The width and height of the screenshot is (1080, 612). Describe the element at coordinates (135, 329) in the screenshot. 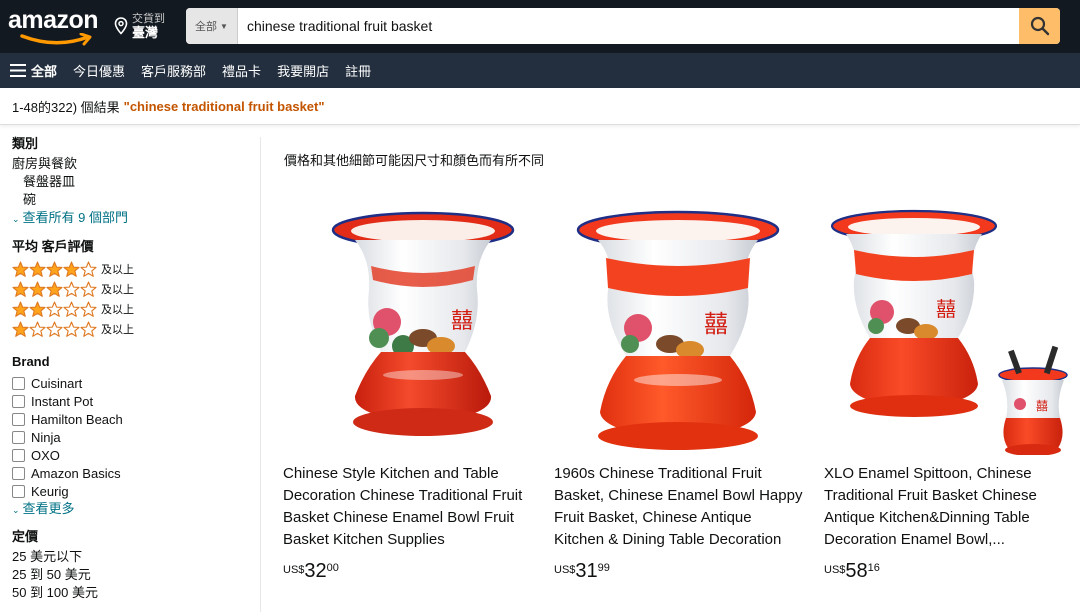

I see `rating-filter-1: 及以上` at that location.